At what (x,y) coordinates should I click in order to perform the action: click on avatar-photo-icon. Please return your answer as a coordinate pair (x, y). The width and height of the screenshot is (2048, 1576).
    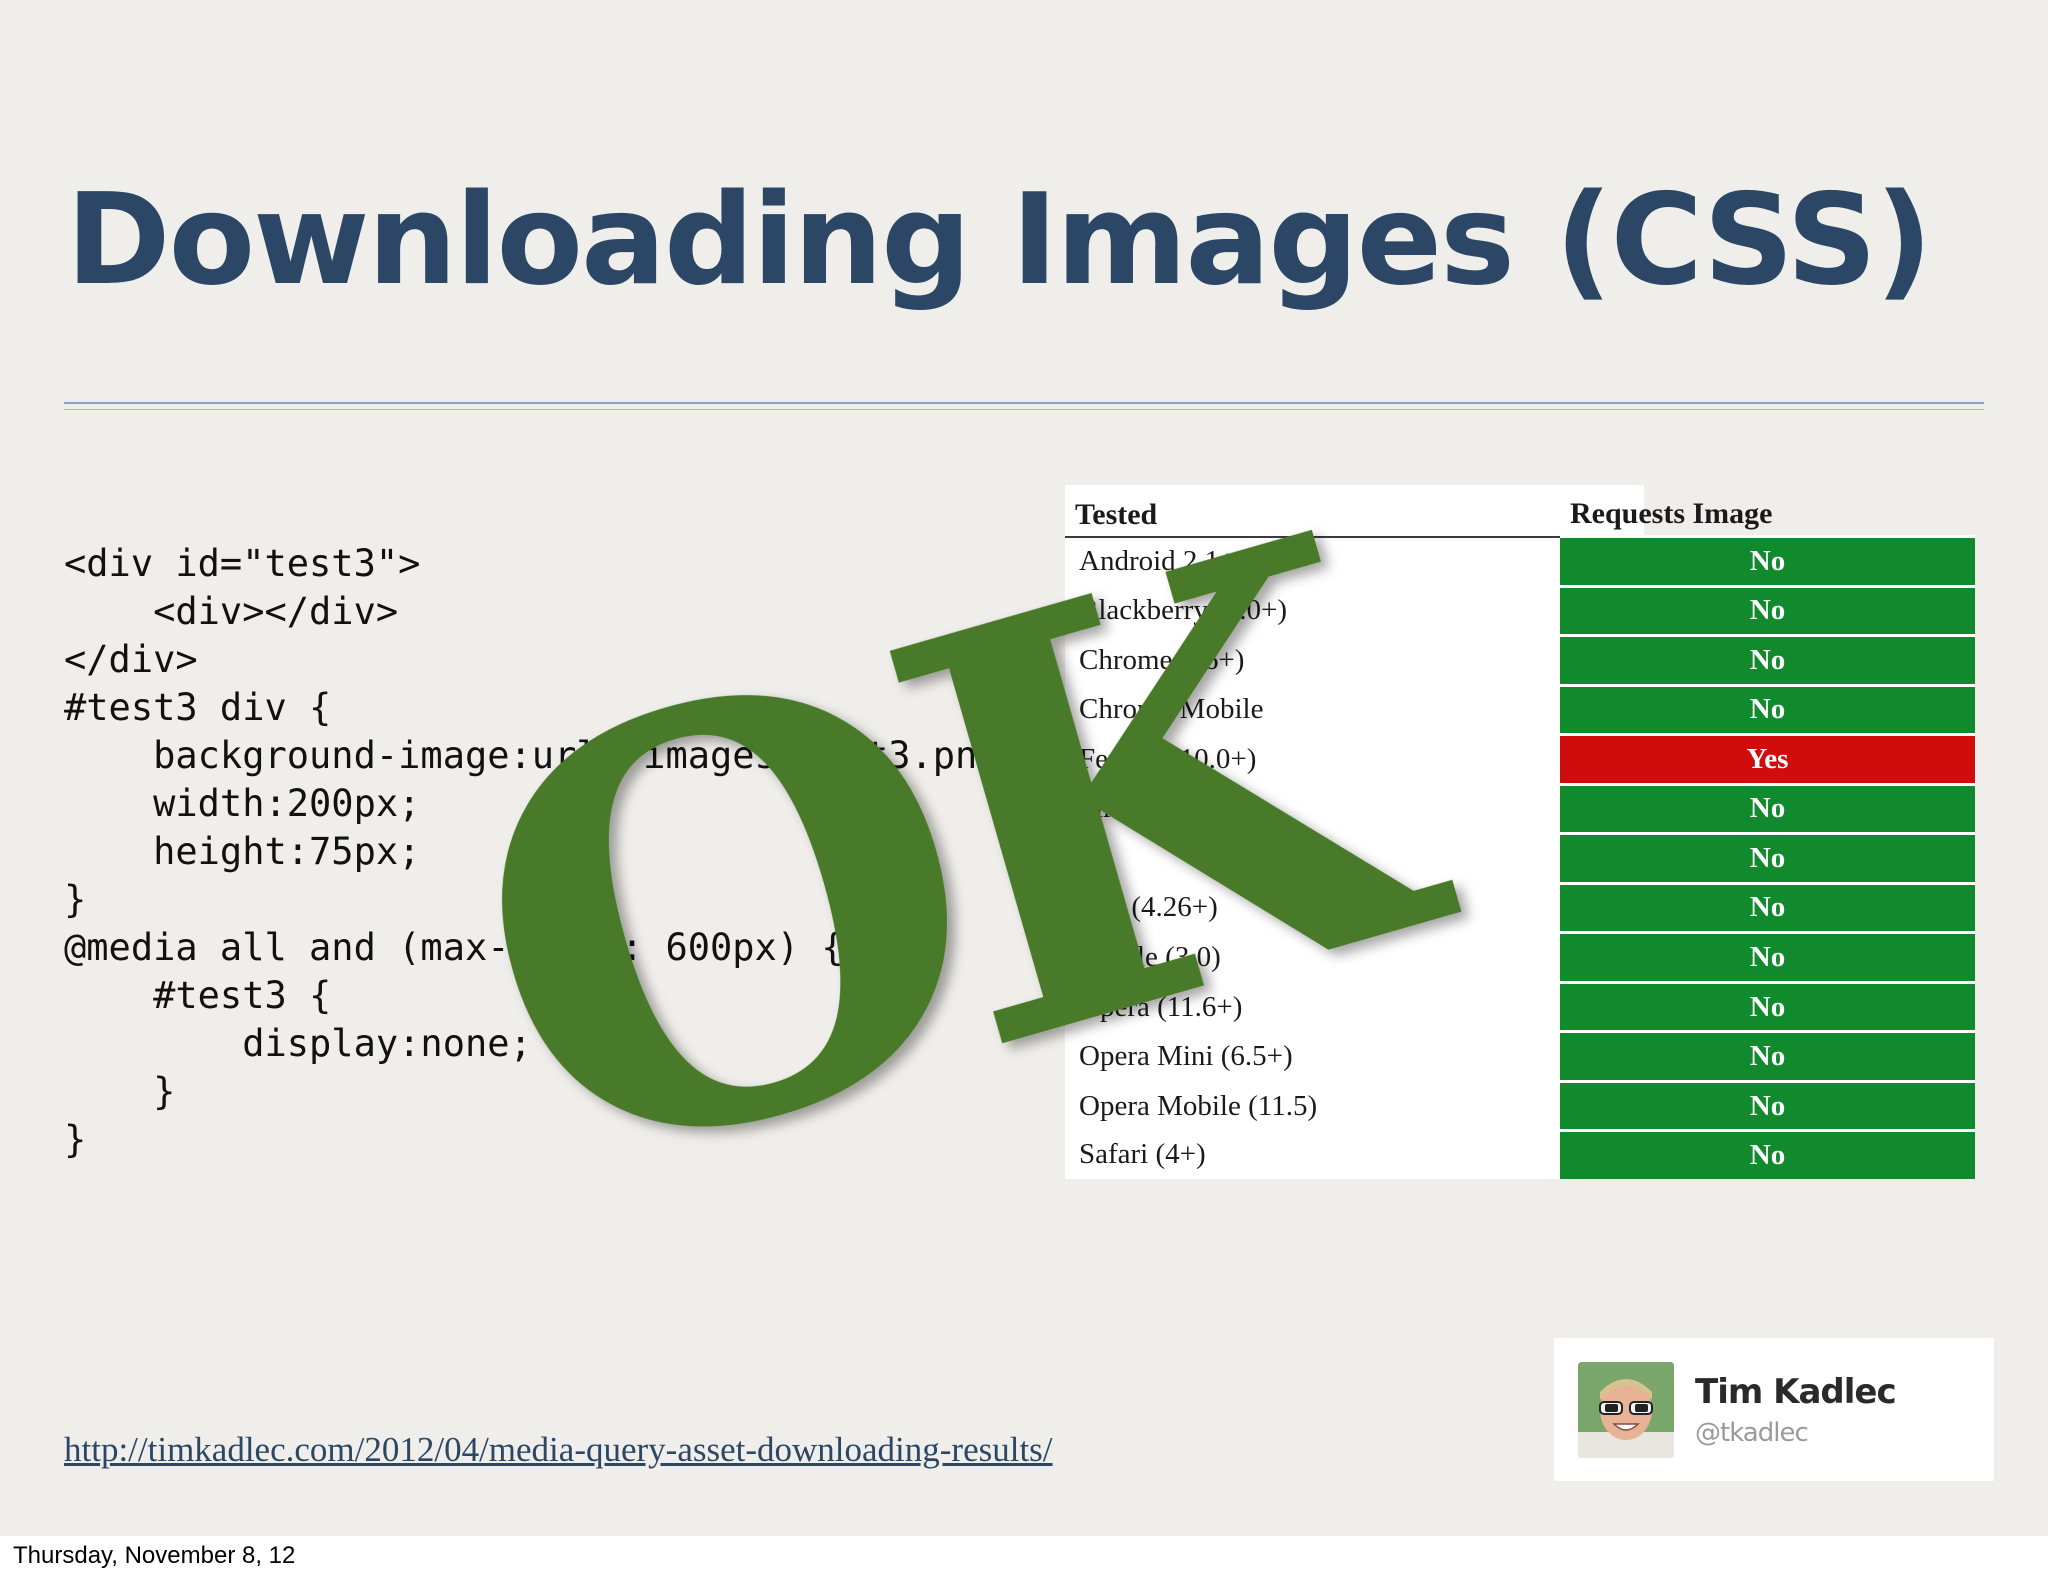
    Looking at the image, I should click on (1626, 1410).